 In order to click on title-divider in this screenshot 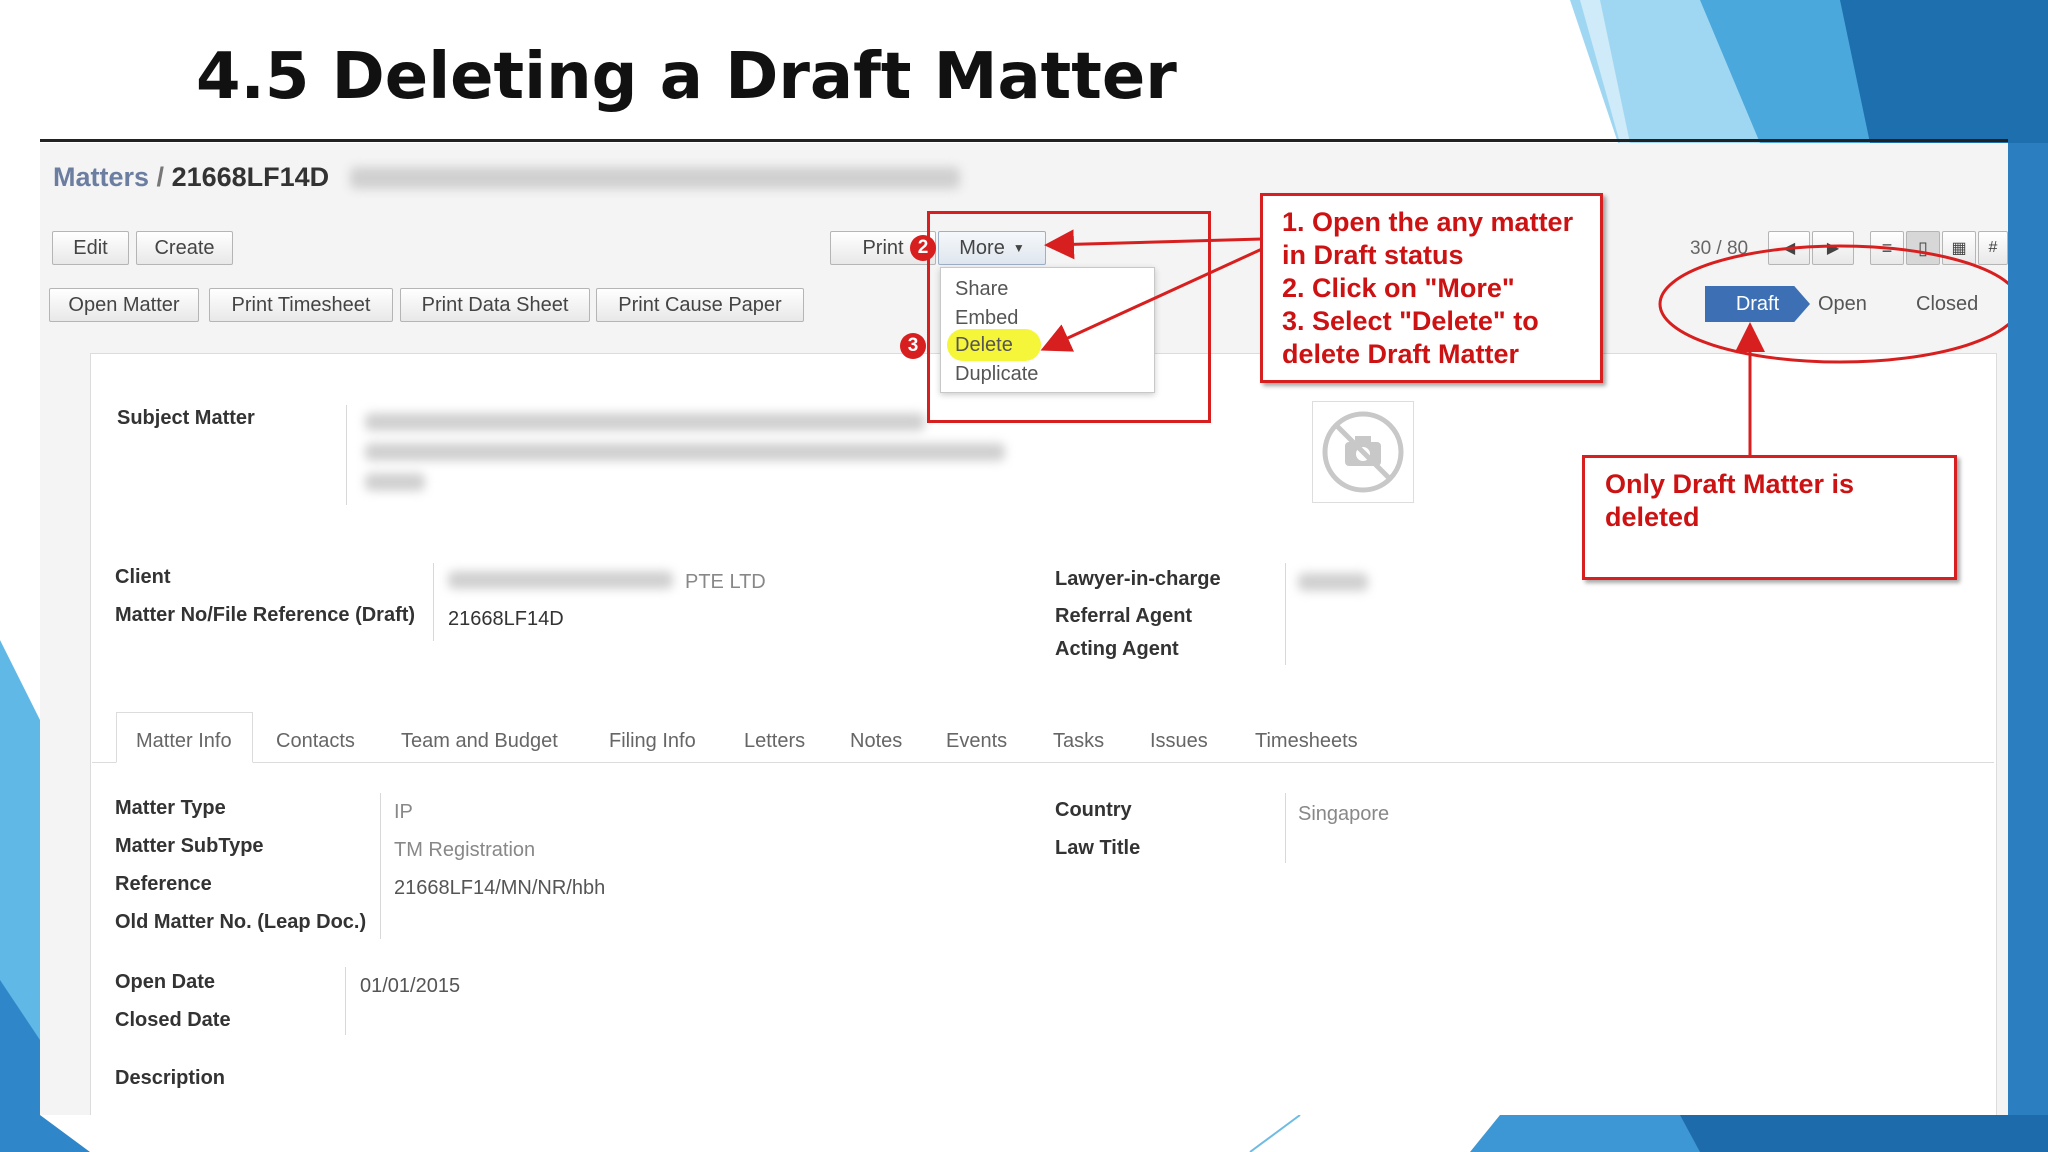, I will do `click(1024, 140)`.